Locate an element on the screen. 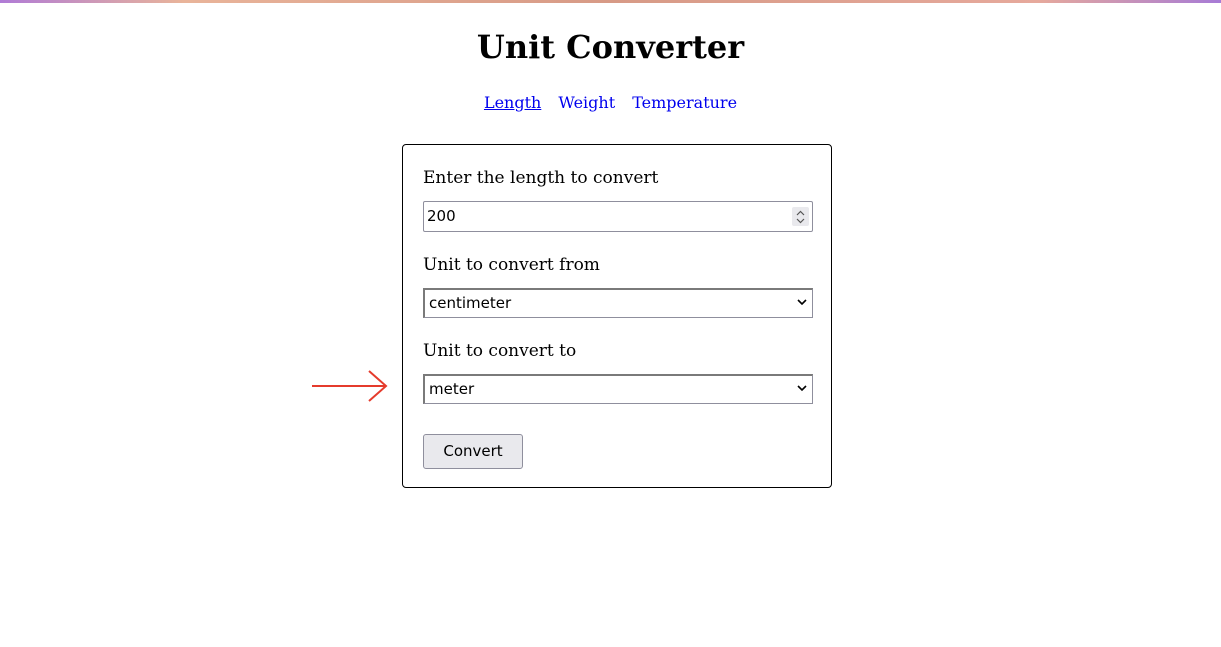 This screenshot has height=647, width=1221. spinner-up-icon is located at coordinates (800, 213).